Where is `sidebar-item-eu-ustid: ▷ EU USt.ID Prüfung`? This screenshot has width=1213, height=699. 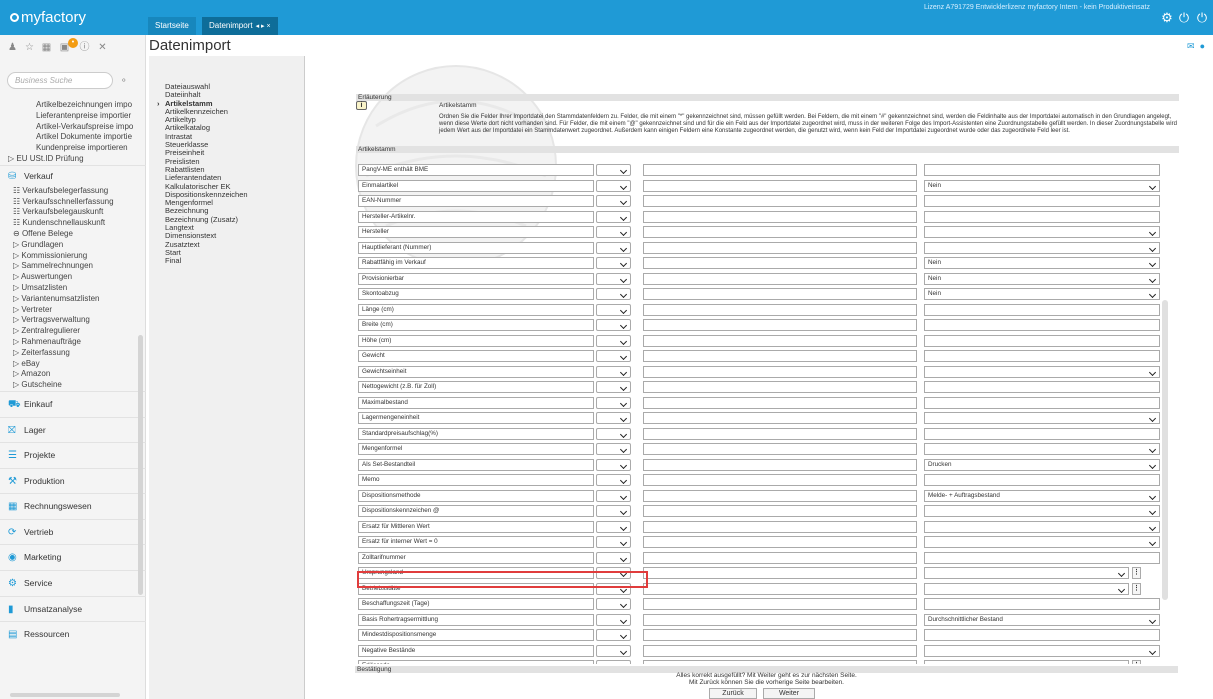
sidebar-item-eu-ustid: ▷ EU USt.ID Prüfung is located at coordinates (73, 159).